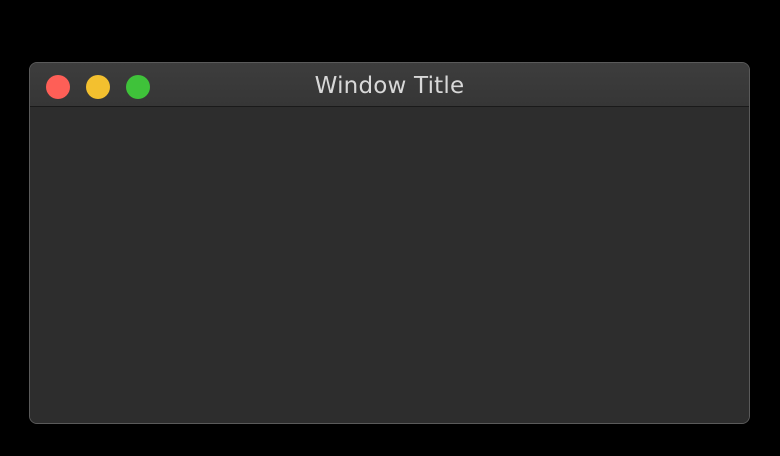 This screenshot has height=456, width=780. I want to click on title-bar: Window Title, so click(389, 85).